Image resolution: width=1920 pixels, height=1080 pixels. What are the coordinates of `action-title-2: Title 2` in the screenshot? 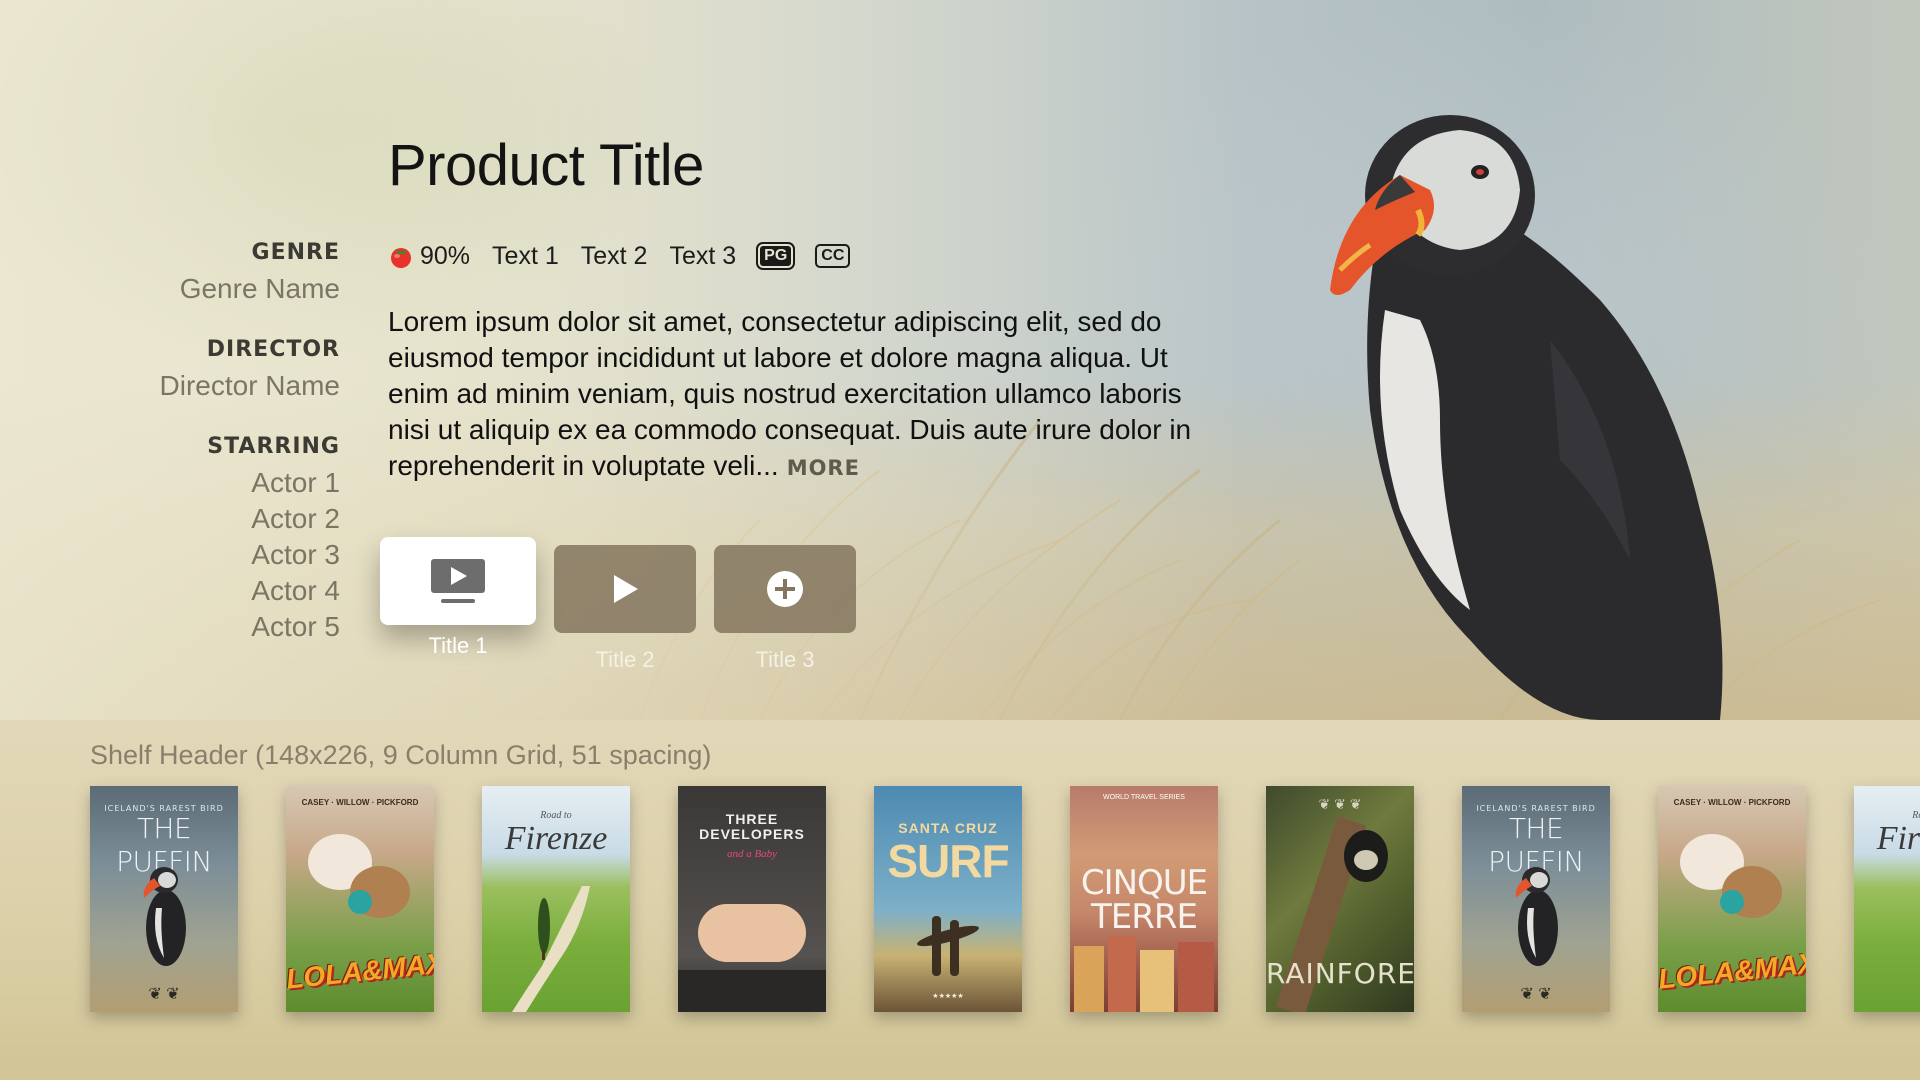 It's located at (625, 605).